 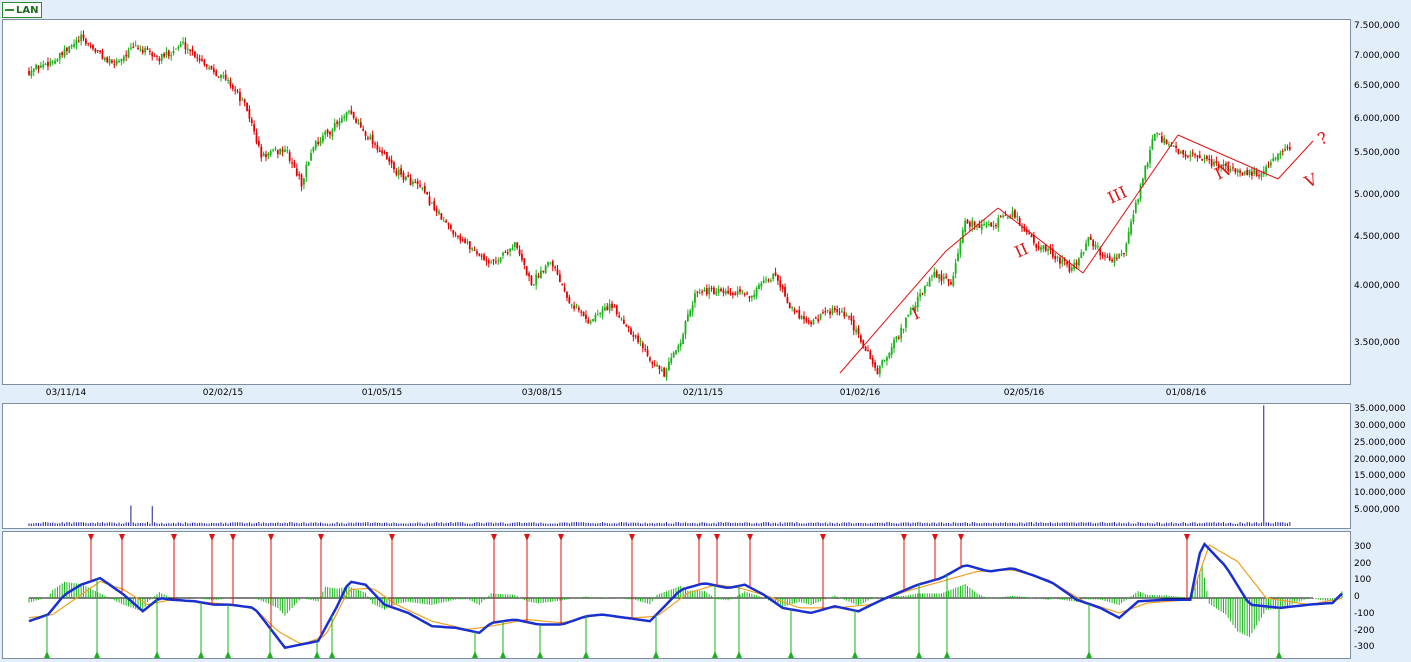 I want to click on buy-signal-marker, so click(x=201, y=654).